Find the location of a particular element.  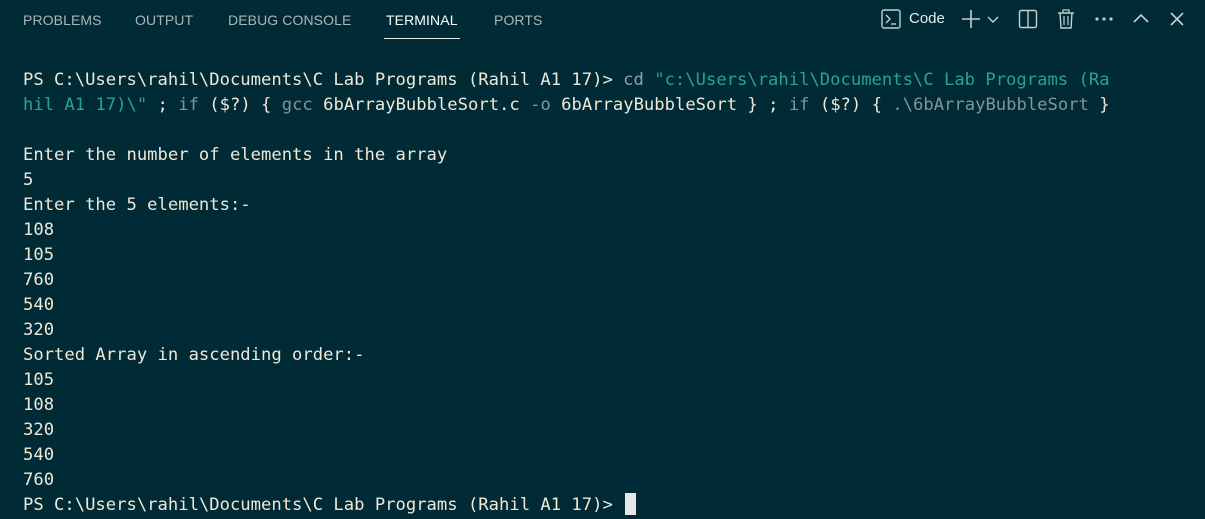

more-icon is located at coordinates (1104, 19).